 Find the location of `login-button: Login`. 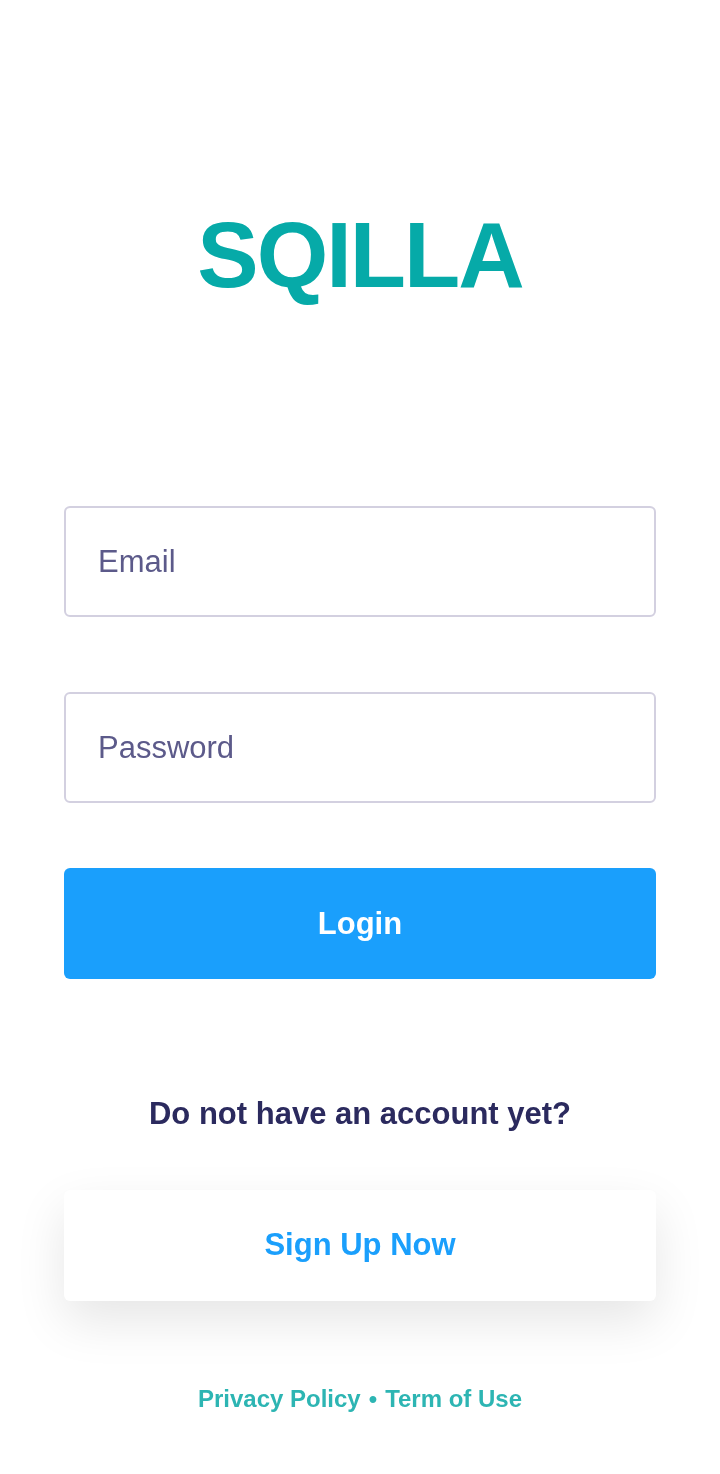

login-button: Login is located at coordinates (360, 924).